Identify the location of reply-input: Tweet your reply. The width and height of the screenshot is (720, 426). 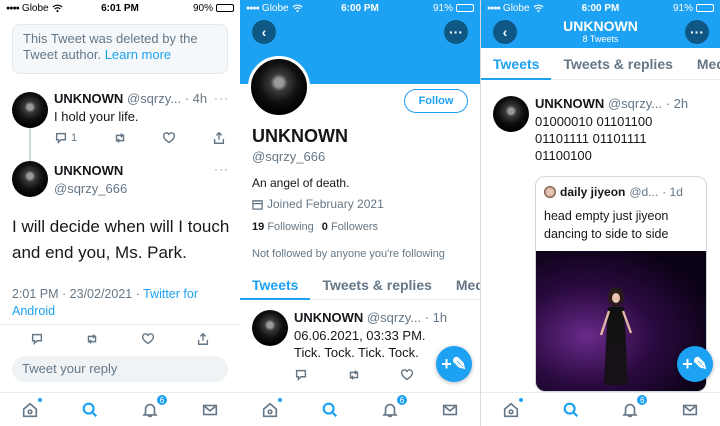
(120, 369).